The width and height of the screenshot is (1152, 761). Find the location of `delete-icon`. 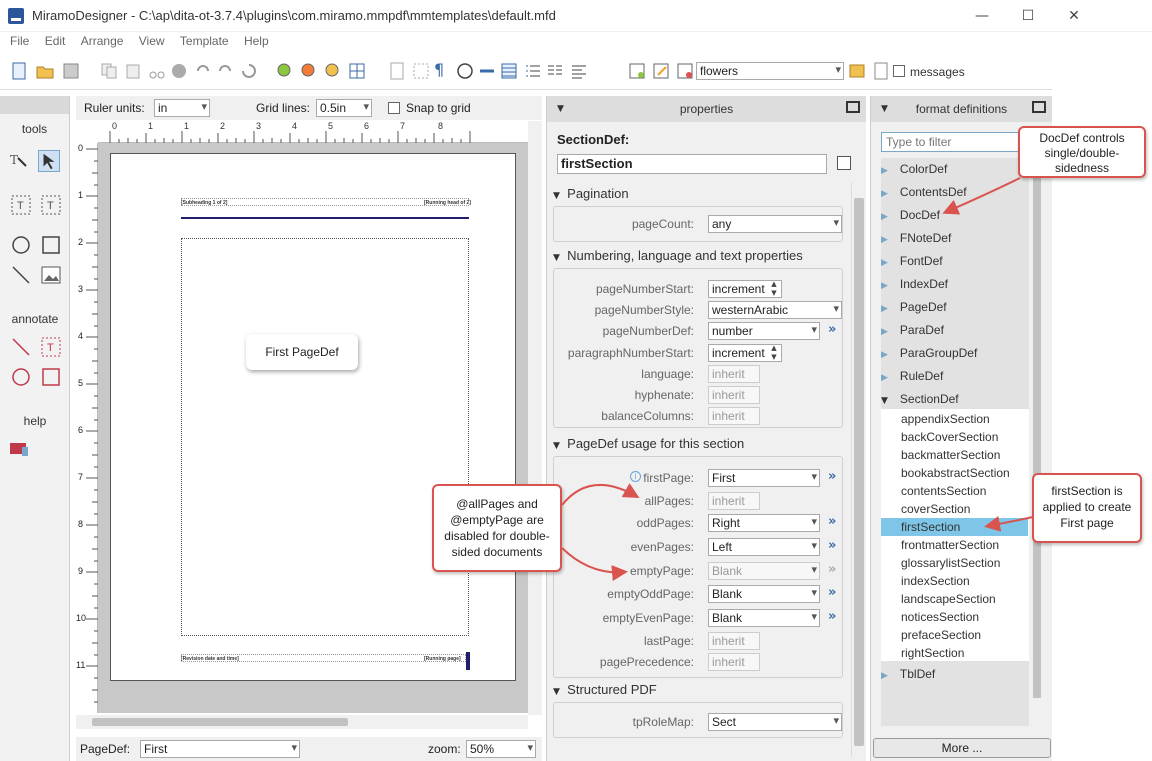

delete-icon is located at coordinates (179, 71).